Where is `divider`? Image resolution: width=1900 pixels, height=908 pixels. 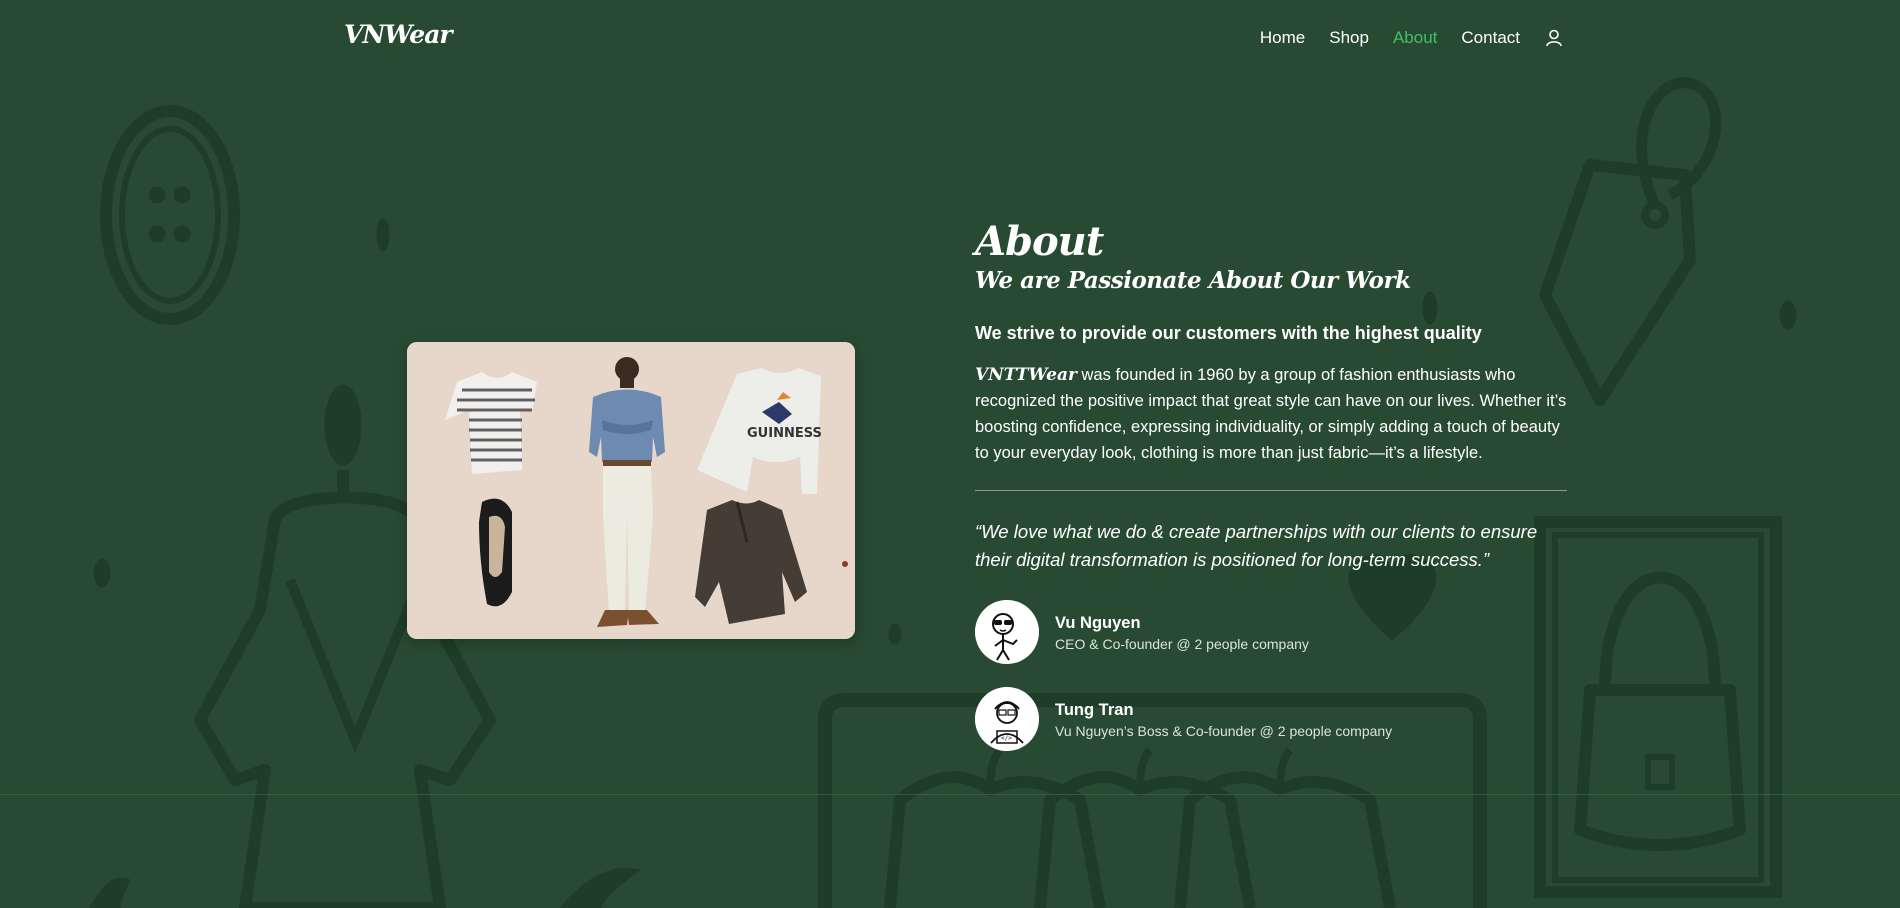
divider is located at coordinates (1271, 490).